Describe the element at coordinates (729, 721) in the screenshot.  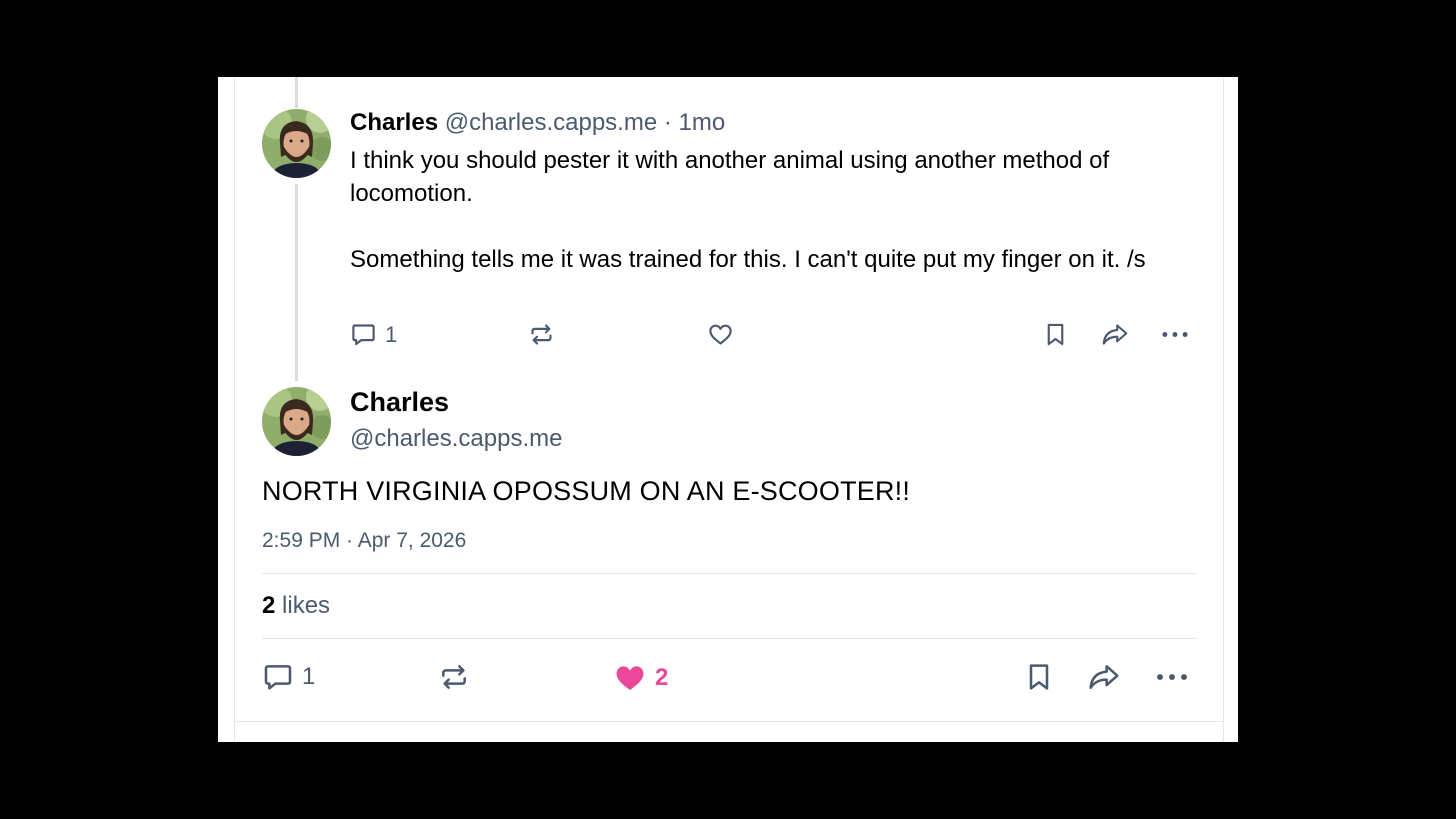
I see `post-bottom-border` at that location.